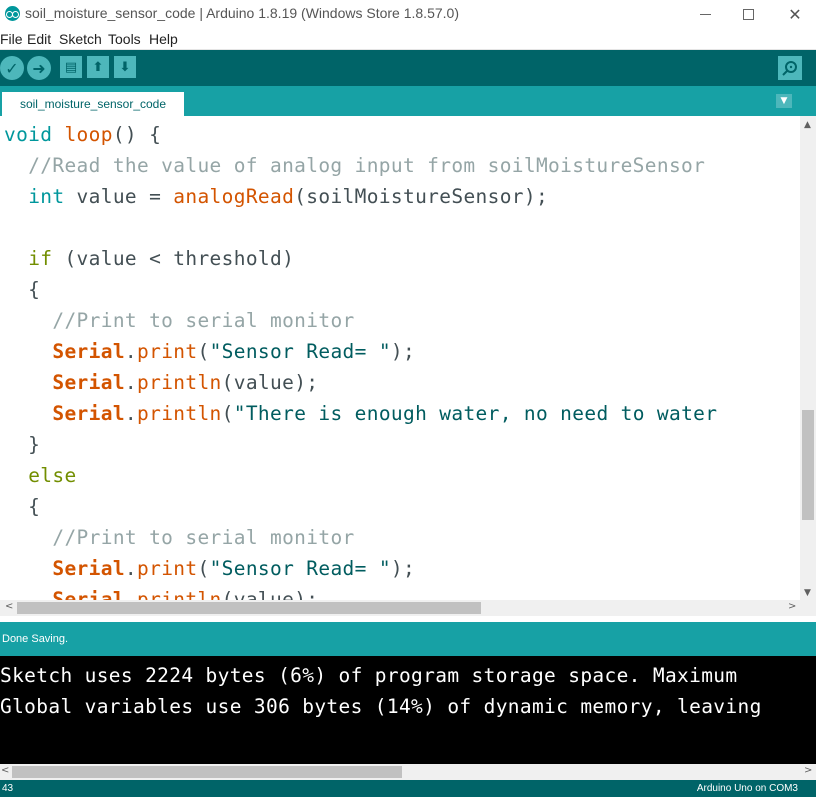  I want to click on maximize-icon, so click(748, 14).